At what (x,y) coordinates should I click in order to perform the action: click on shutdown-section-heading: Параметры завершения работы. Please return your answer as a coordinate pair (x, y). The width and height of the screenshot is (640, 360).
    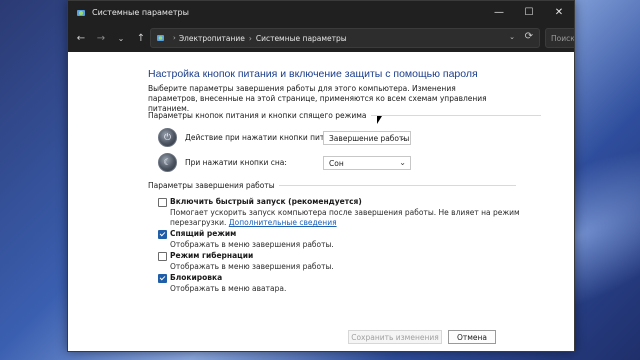
    Looking at the image, I should click on (332, 185).